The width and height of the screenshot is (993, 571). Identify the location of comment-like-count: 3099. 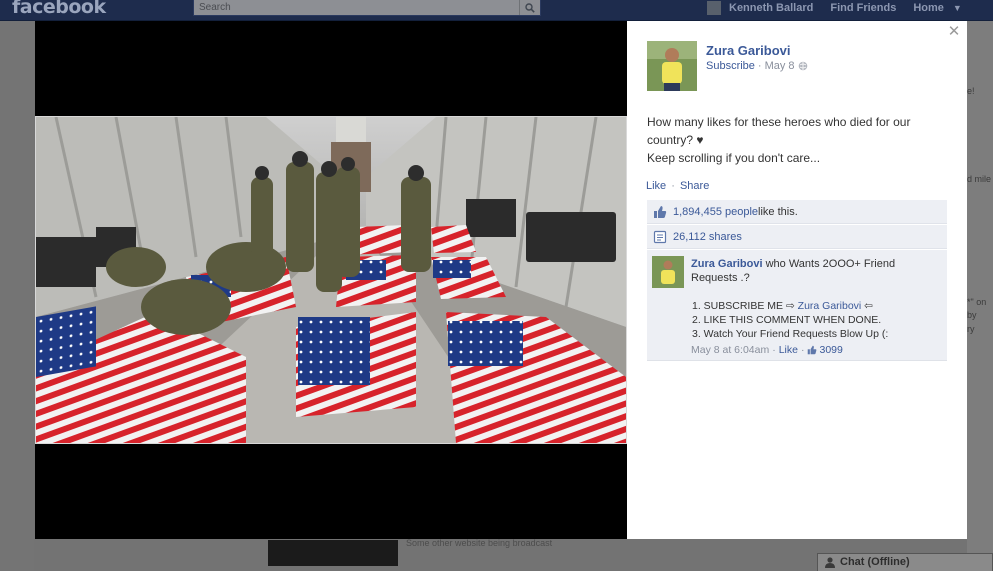
(830, 350).